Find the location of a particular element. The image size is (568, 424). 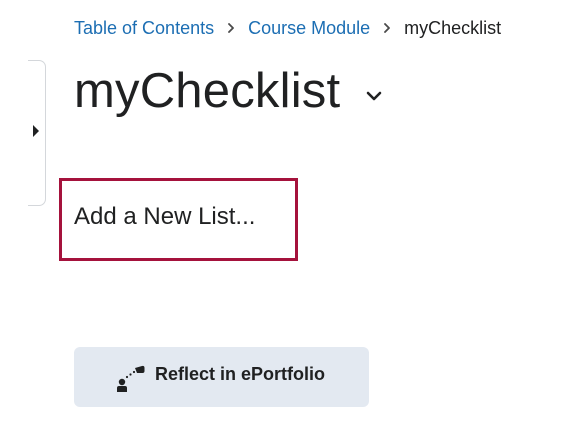

breadcrumb-current: myChecklist is located at coordinates (453, 27).